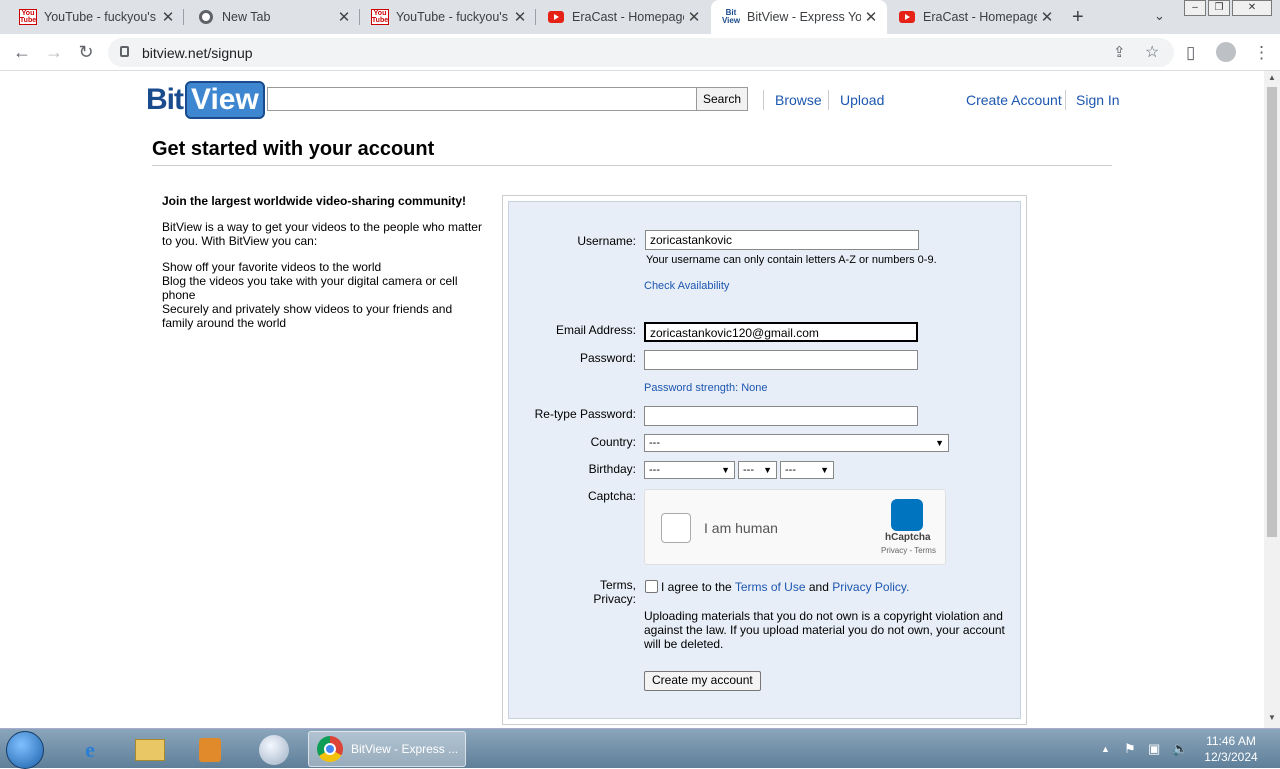 The image size is (1280, 769). I want to click on youtube-icon: You Tube, so click(380, 17).